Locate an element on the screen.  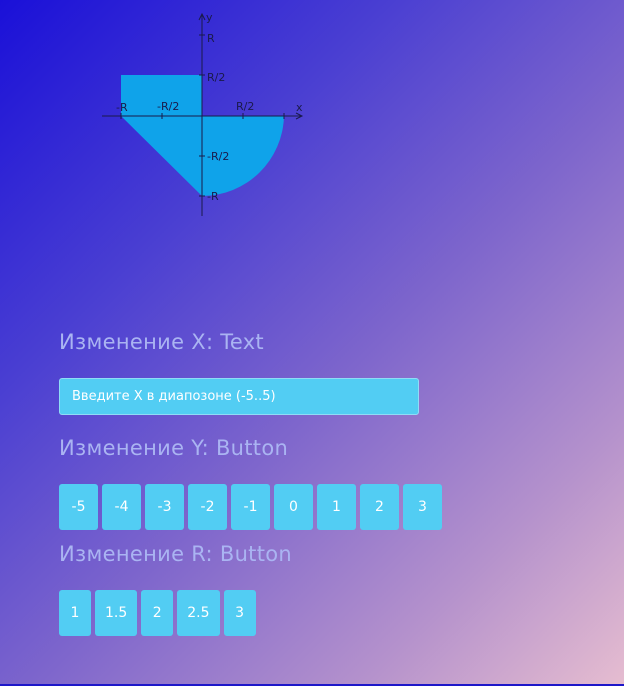
r-button: 1 is located at coordinates (75, 613).